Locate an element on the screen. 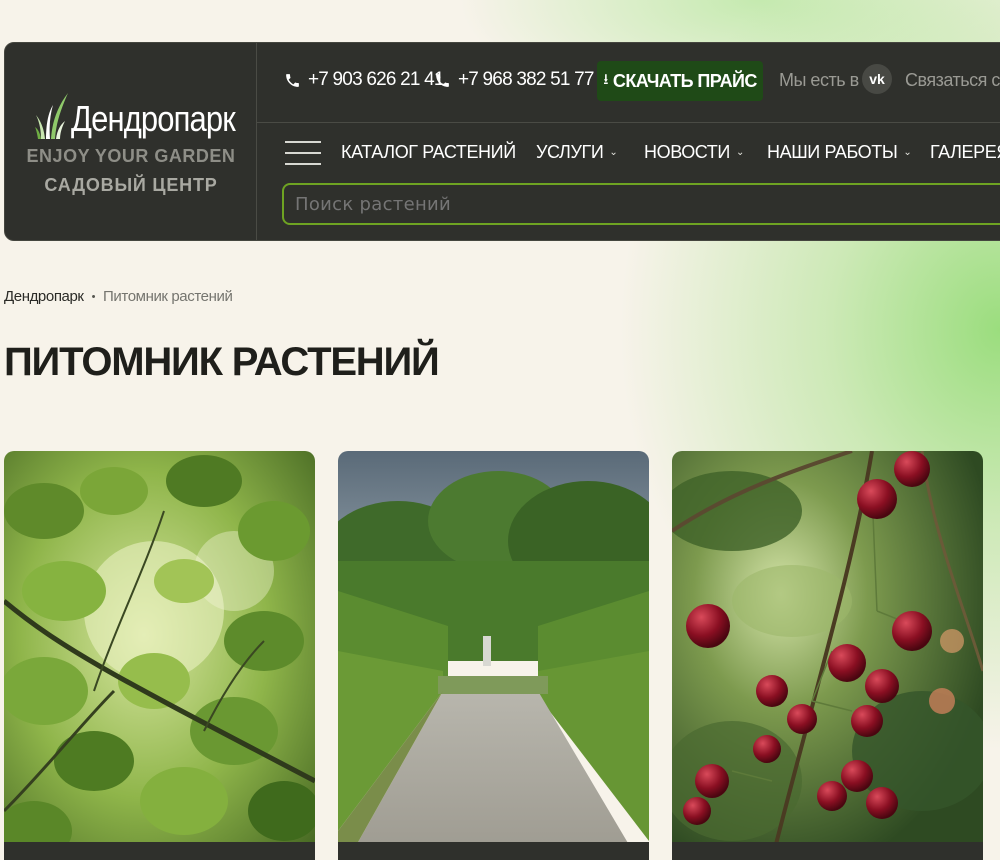  breadcrumb-home-link: Дендропарк is located at coordinates (44, 296).